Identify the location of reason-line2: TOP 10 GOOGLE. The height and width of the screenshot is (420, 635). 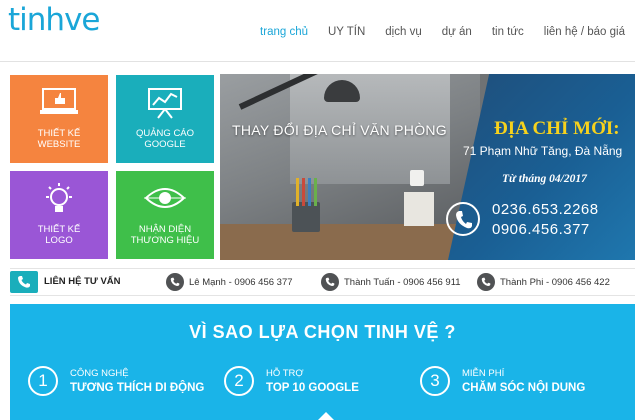
(312, 388).